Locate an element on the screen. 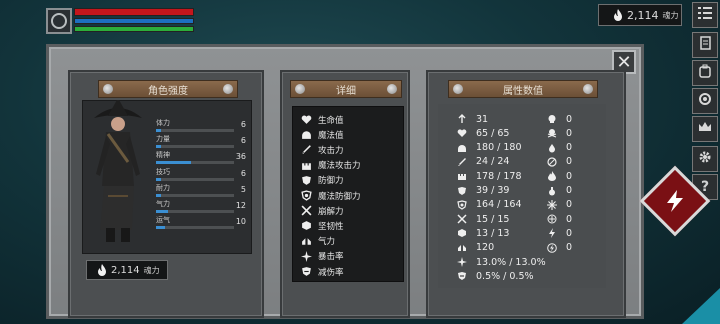  stat-label: 耐力 is located at coordinates (163, 187).